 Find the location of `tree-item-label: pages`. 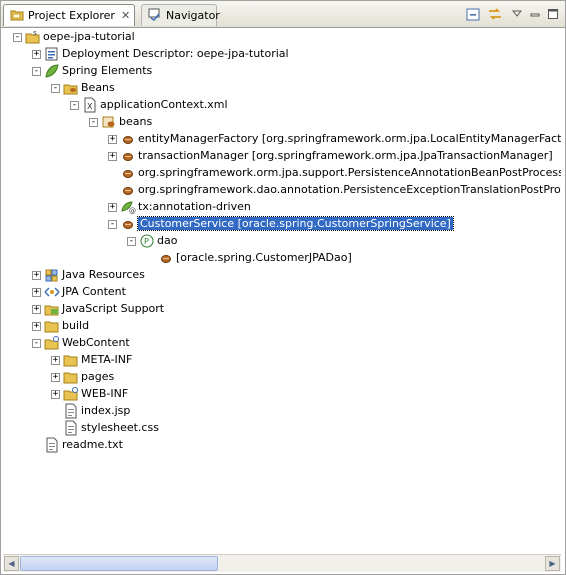

tree-item-label: pages is located at coordinates (98, 376).